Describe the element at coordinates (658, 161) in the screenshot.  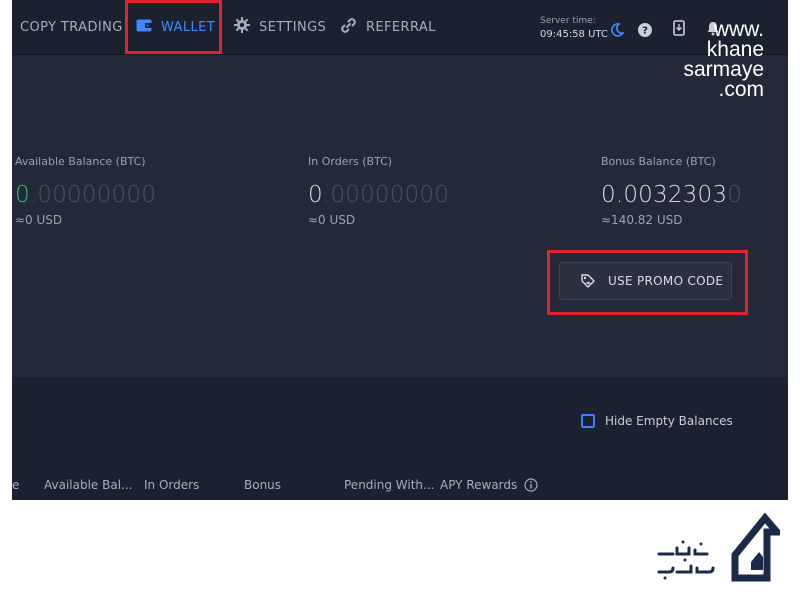
I see `bonus-balance-label: Bonus Balance (BTC)` at that location.